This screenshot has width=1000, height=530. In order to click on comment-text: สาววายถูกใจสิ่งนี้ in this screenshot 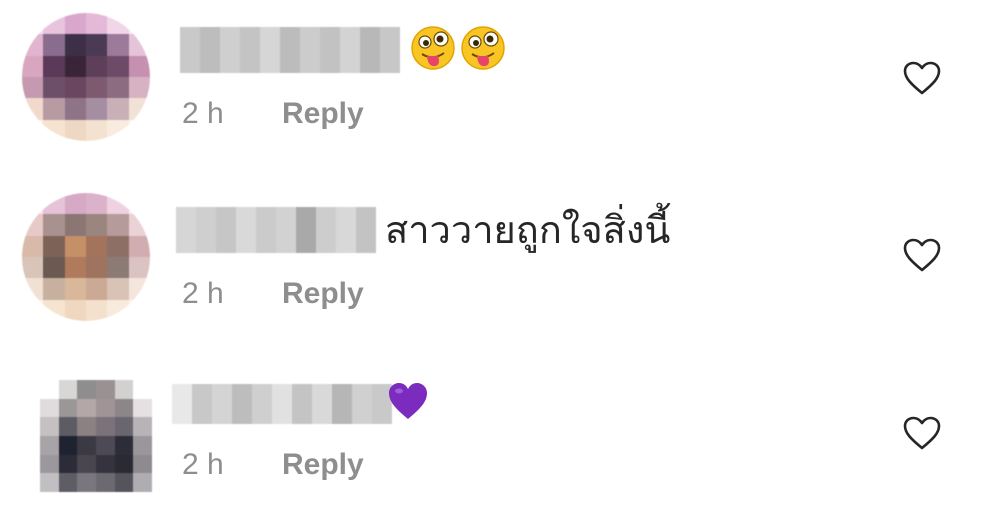, I will do `click(528, 230)`.